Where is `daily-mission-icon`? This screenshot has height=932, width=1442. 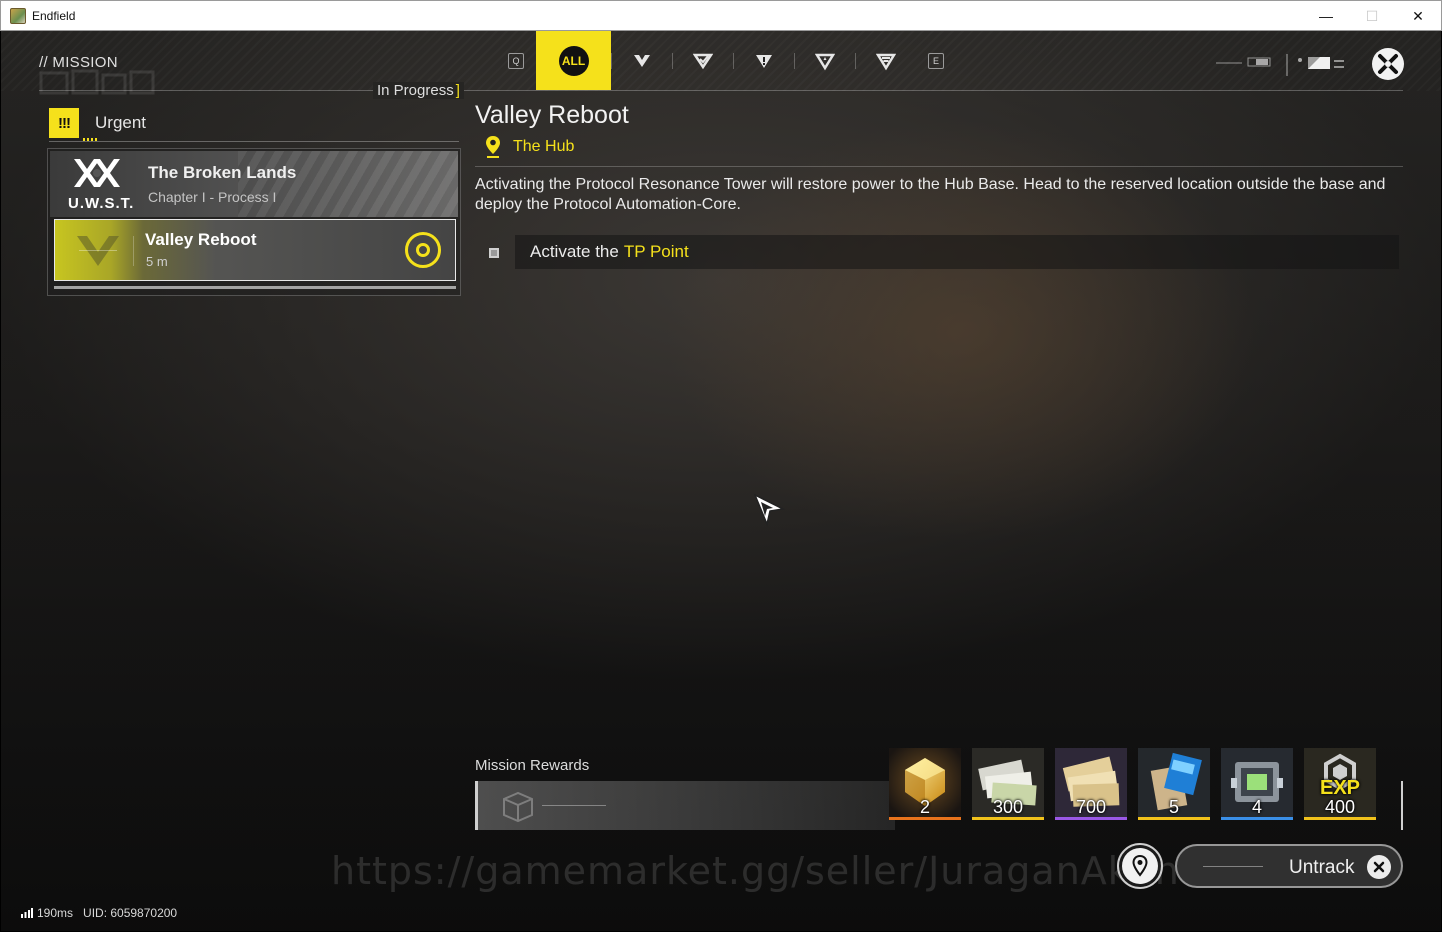
daily-mission-icon is located at coordinates (885, 61).